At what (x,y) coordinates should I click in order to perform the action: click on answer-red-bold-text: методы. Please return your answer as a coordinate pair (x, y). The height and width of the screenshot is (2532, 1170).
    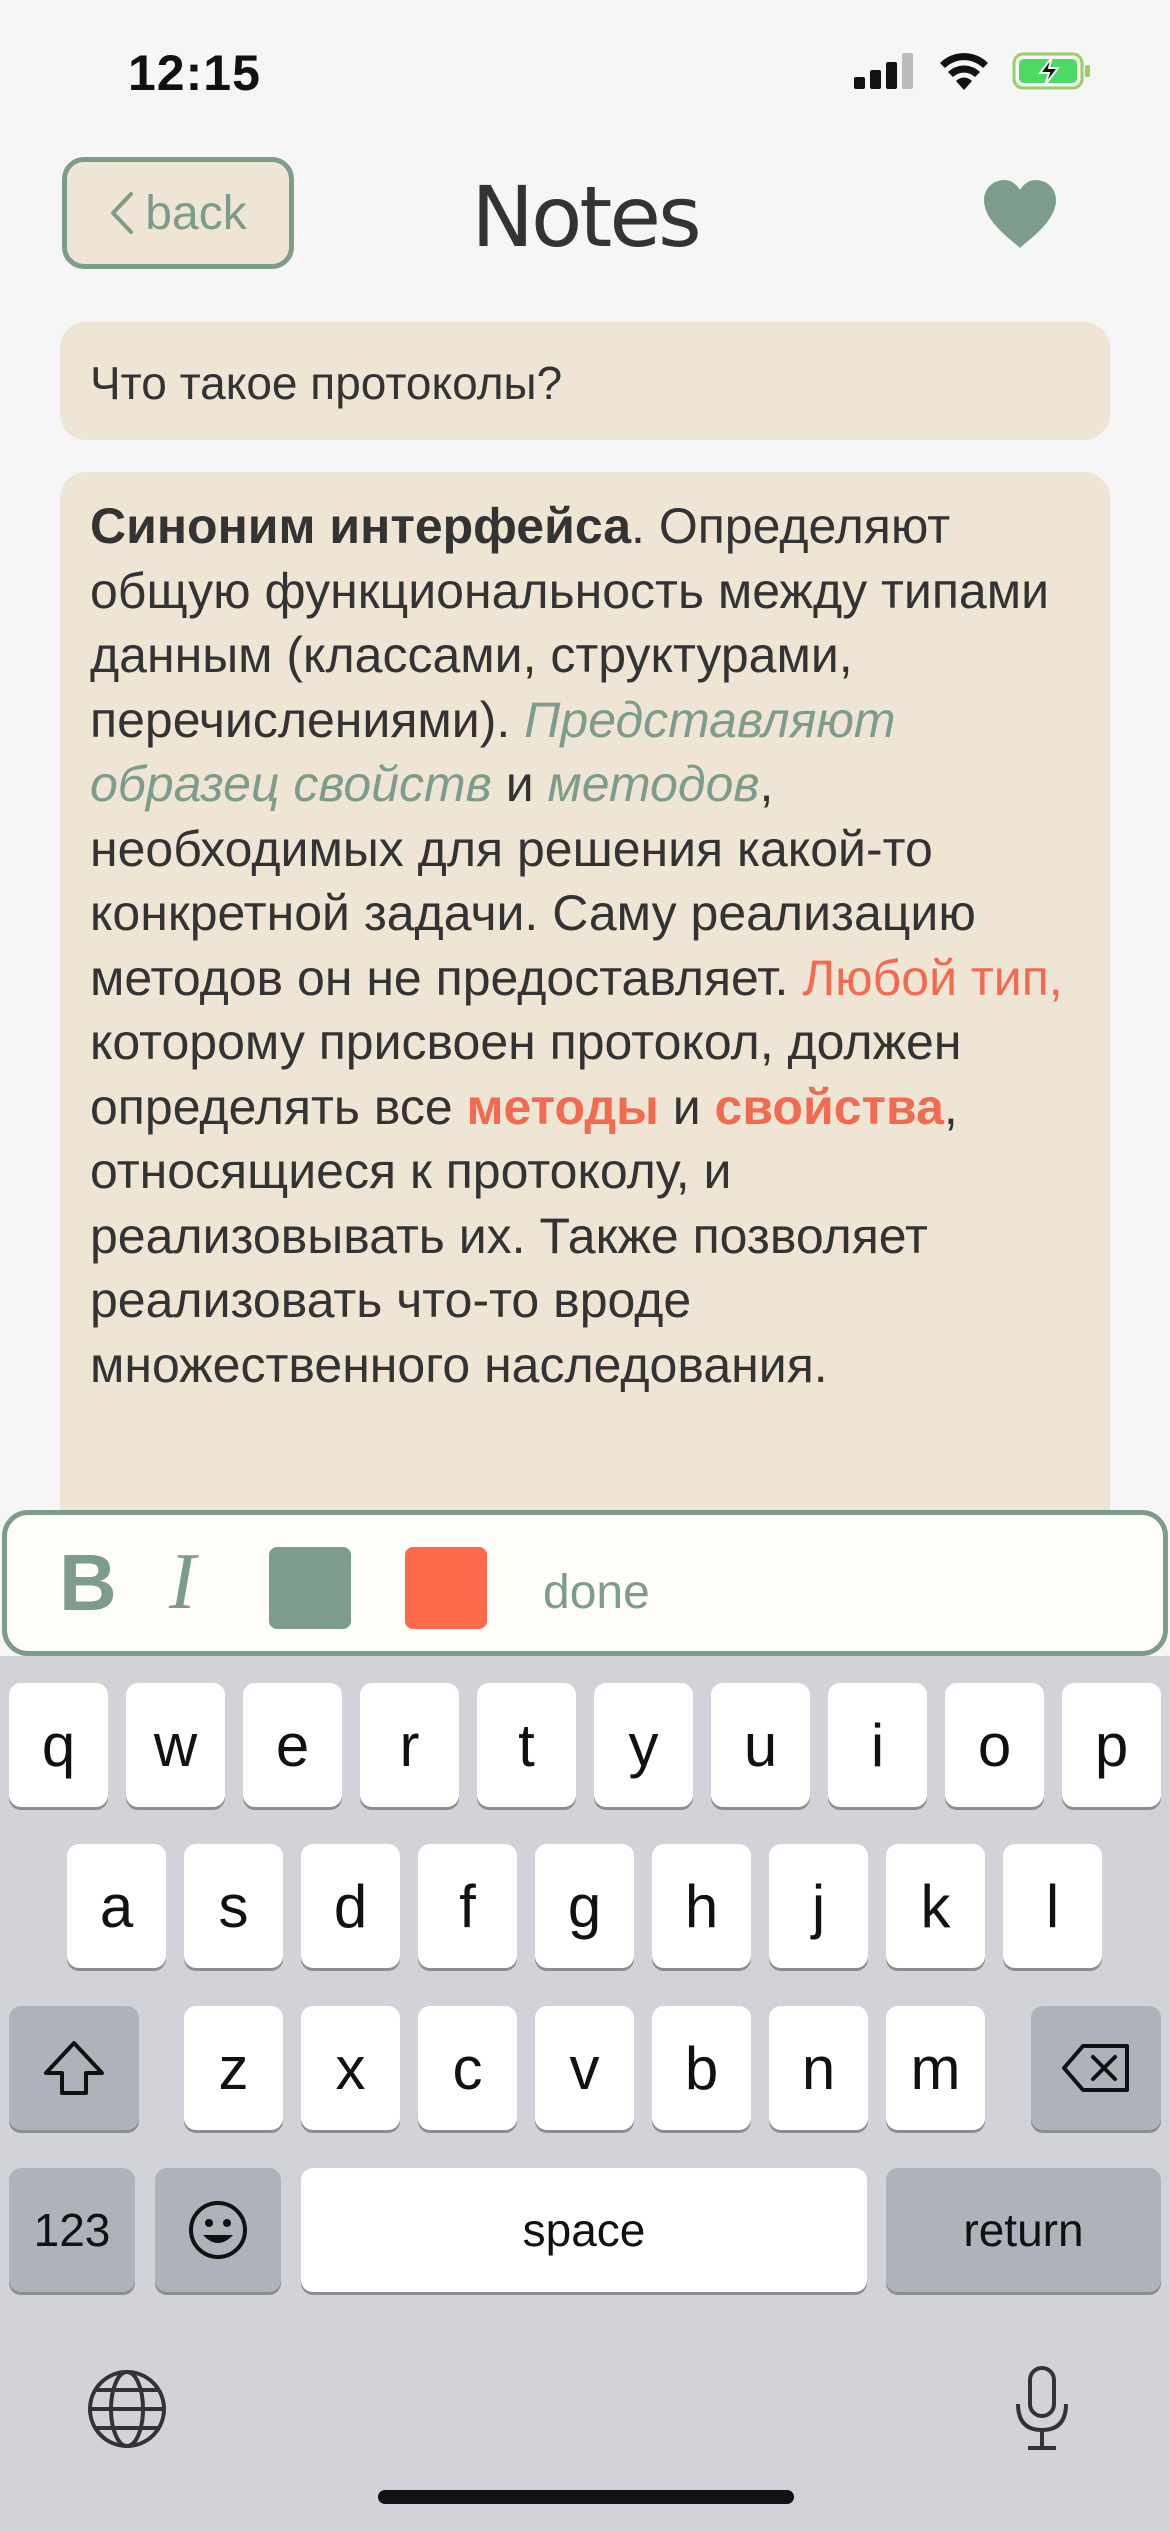
    Looking at the image, I should click on (562, 1106).